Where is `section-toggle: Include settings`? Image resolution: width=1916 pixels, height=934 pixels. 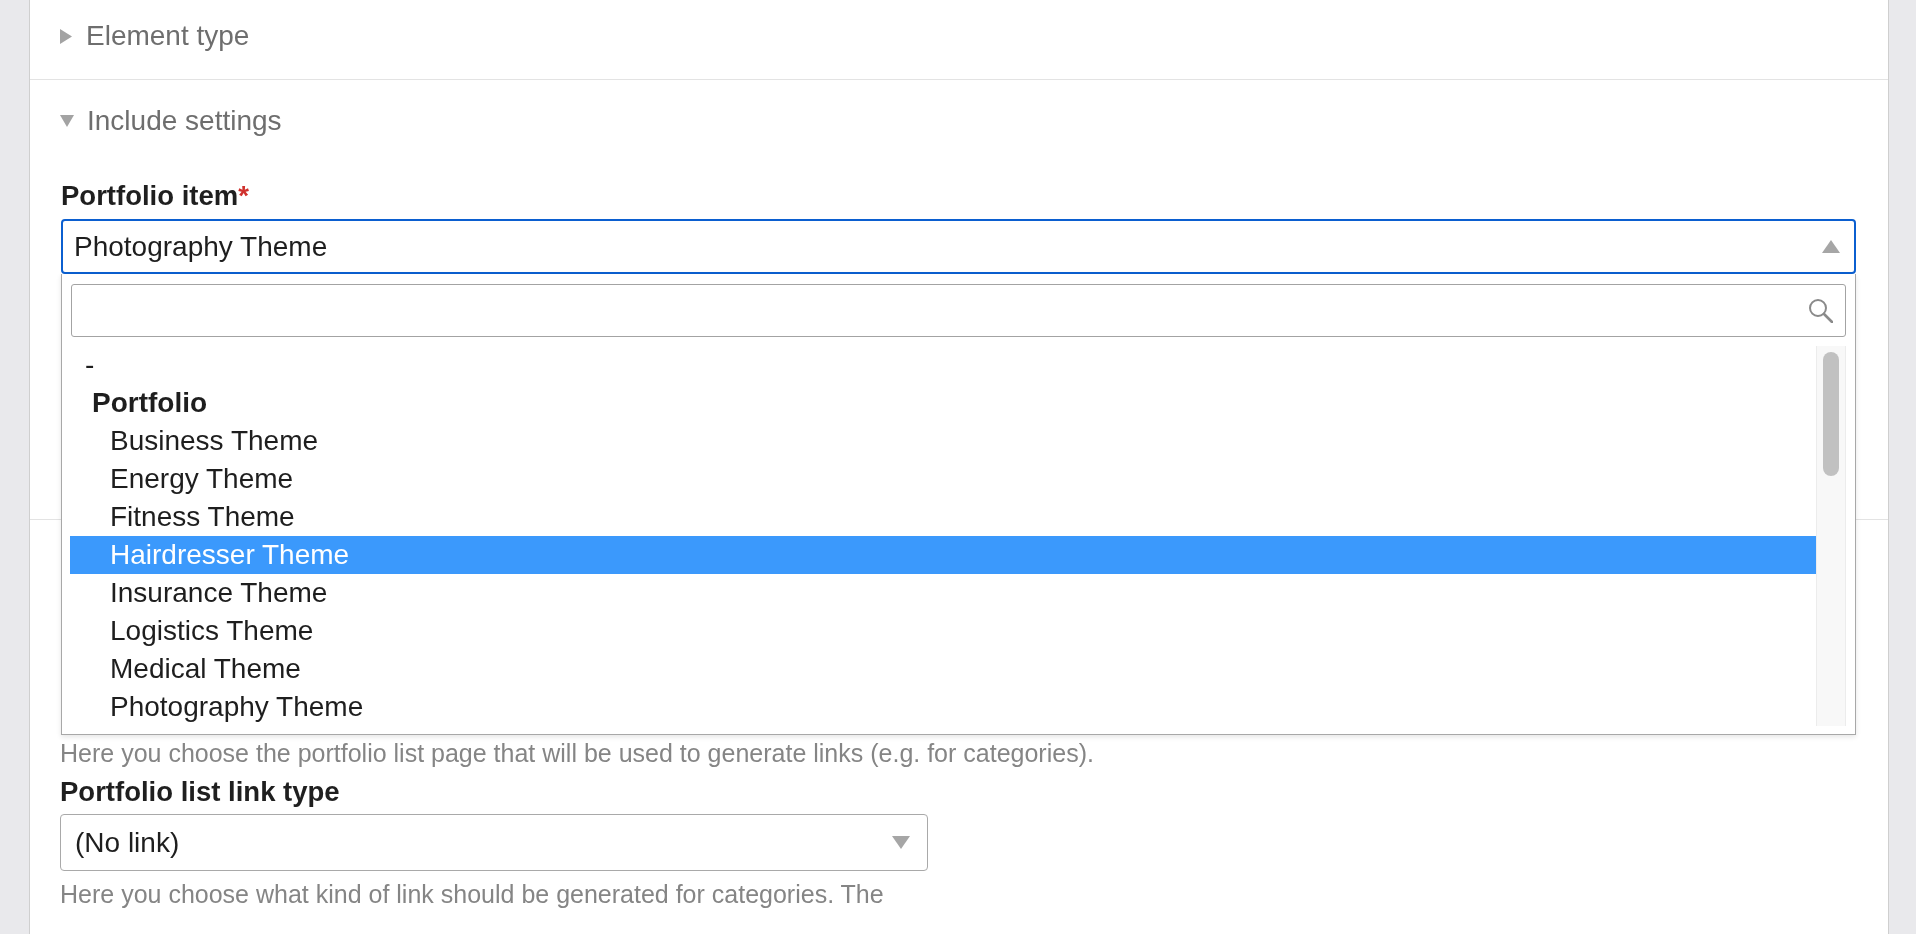
section-toggle: Include settings is located at coordinates (171, 121).